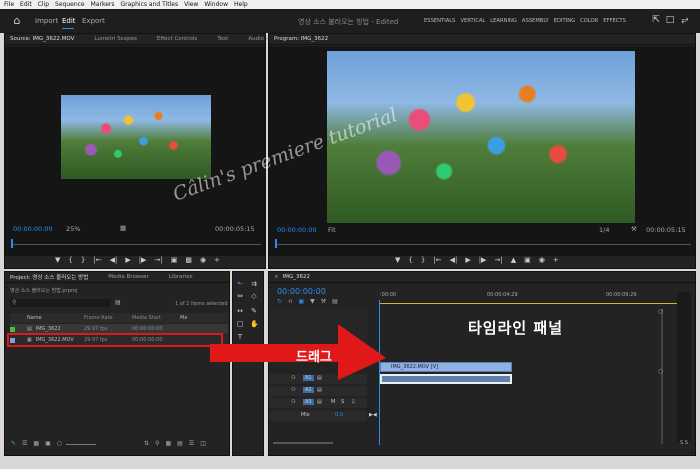  Describe the element at coordinates (276, 277) in the screenshot. I see `close-icon: ×` at that location.